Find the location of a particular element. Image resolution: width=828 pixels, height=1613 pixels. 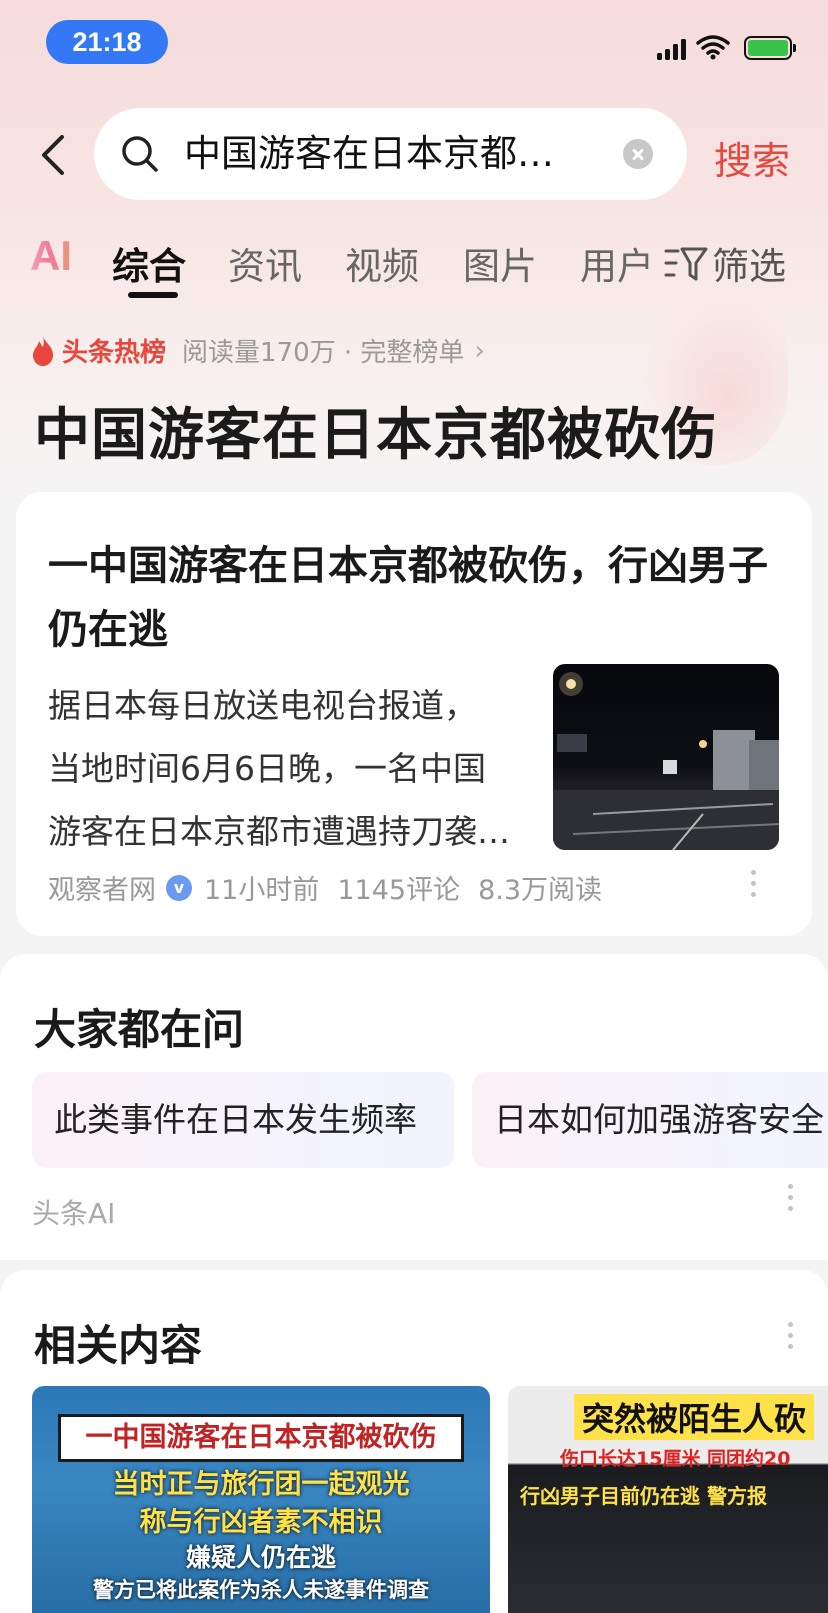

related-content-title: 相关内容 is located at coordinates (118, 1345).